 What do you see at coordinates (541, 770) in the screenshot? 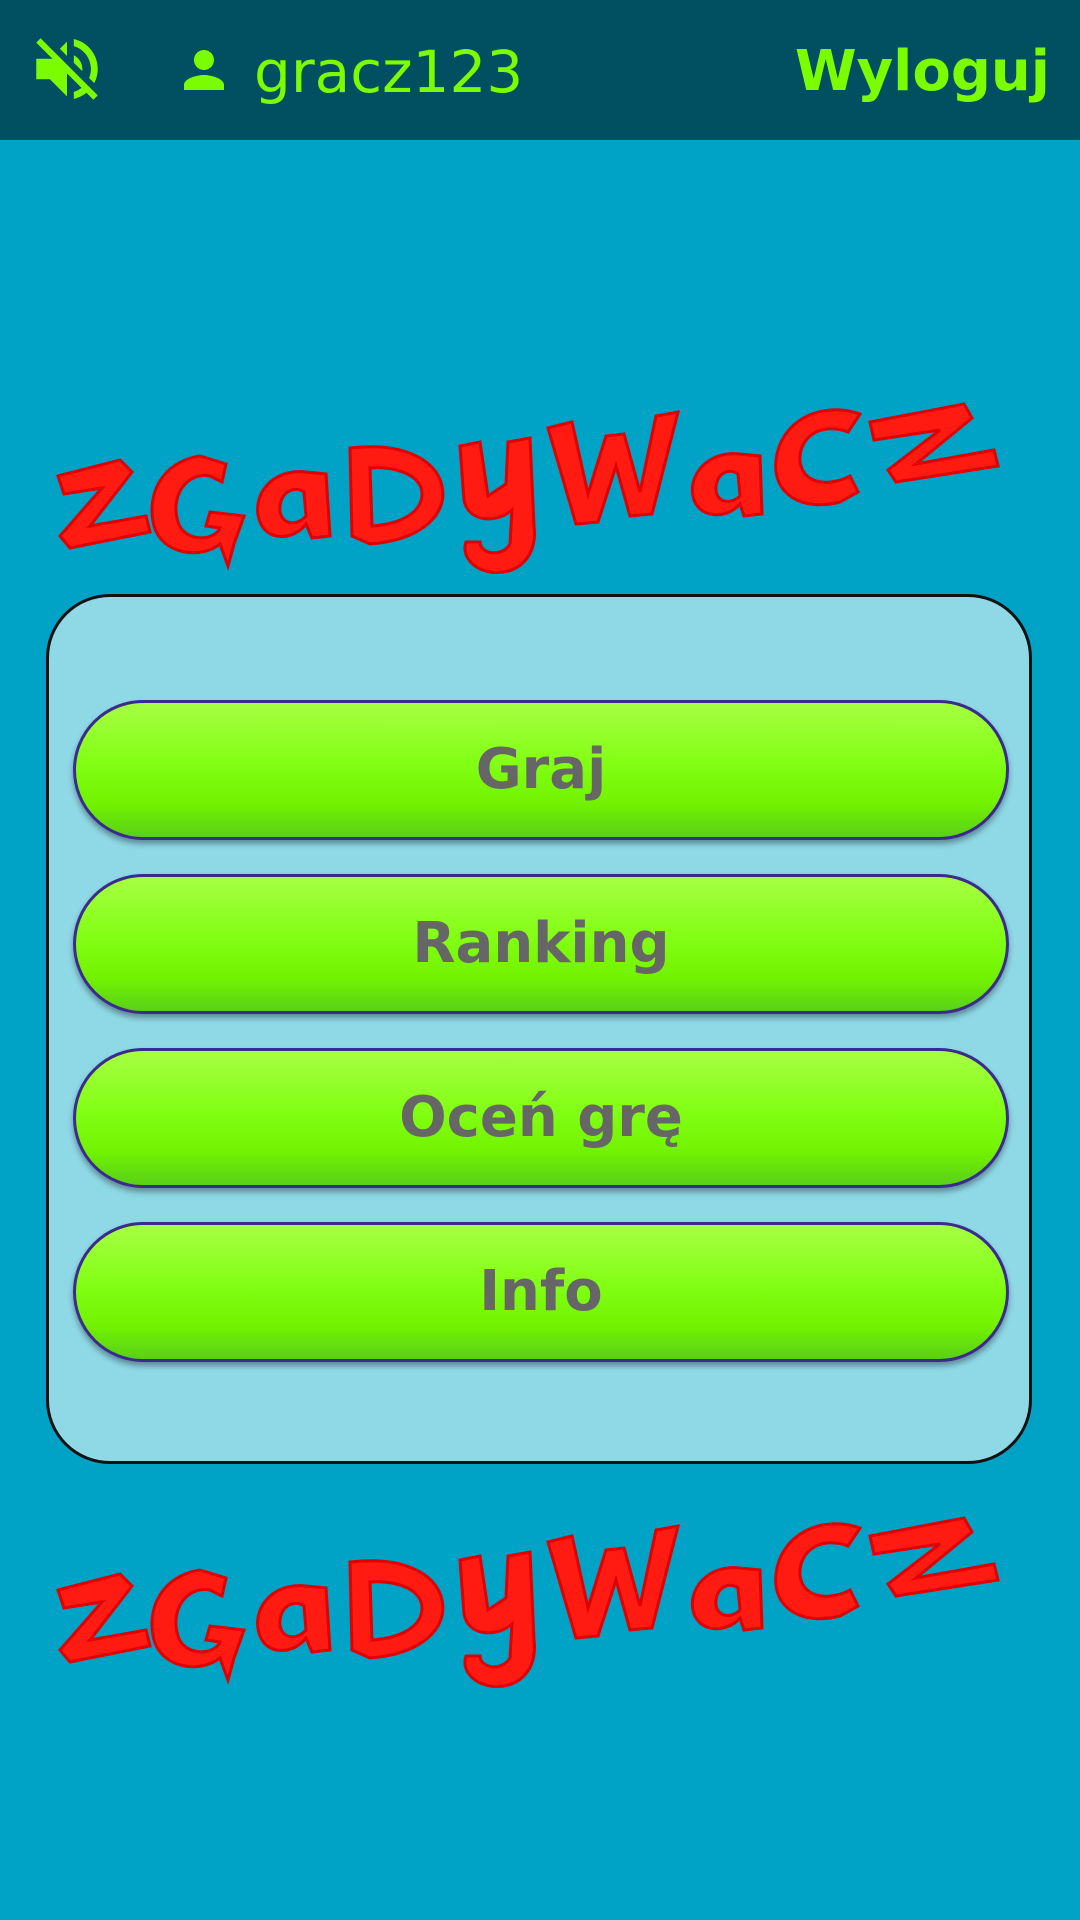
I see `play-button: Graj` at bounding box center [541, 770].